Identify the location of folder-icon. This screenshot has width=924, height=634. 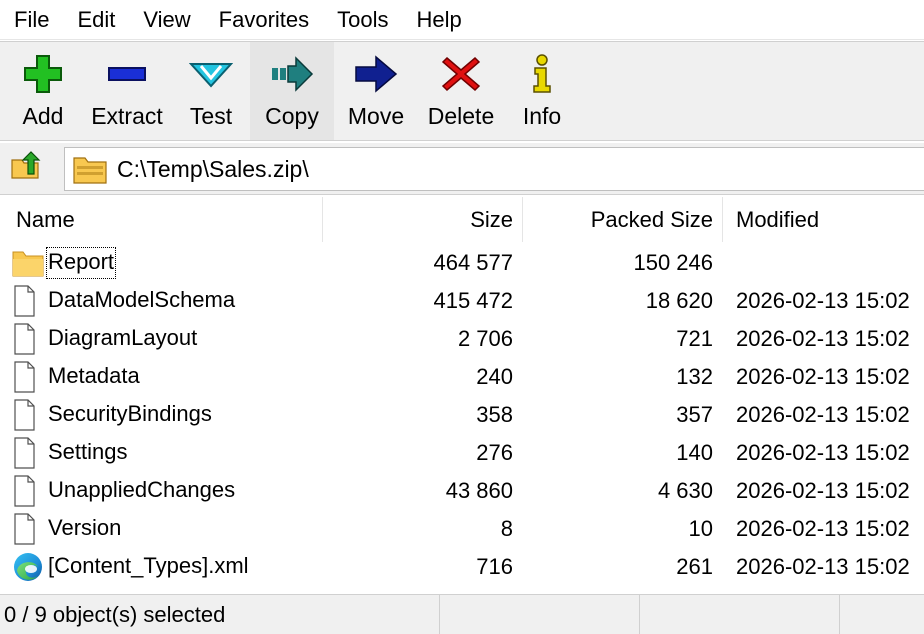
(29, 263).